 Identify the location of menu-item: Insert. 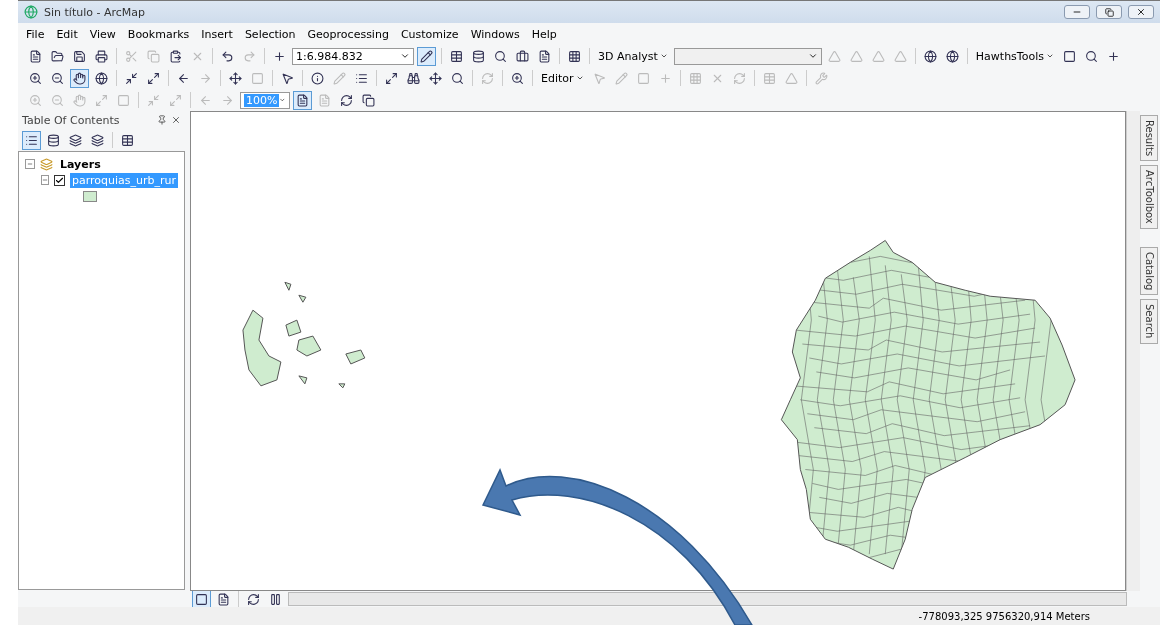
(217, 34).